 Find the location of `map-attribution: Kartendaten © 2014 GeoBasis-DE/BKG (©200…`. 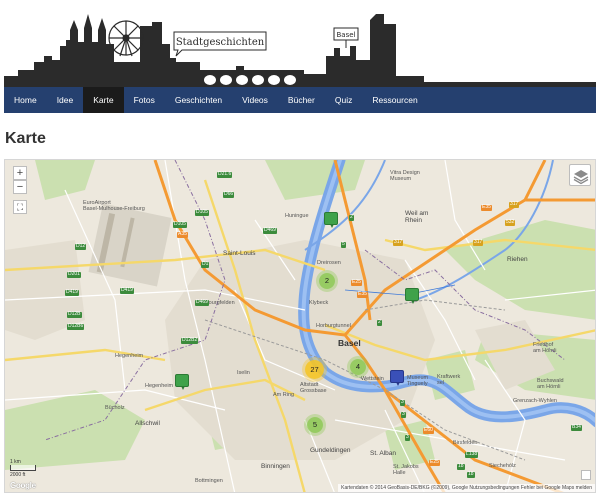

map-attribution: Kartendaten © 2014 GeoBasis-DE/BKG (©200… is located at coordinates (466, 488).